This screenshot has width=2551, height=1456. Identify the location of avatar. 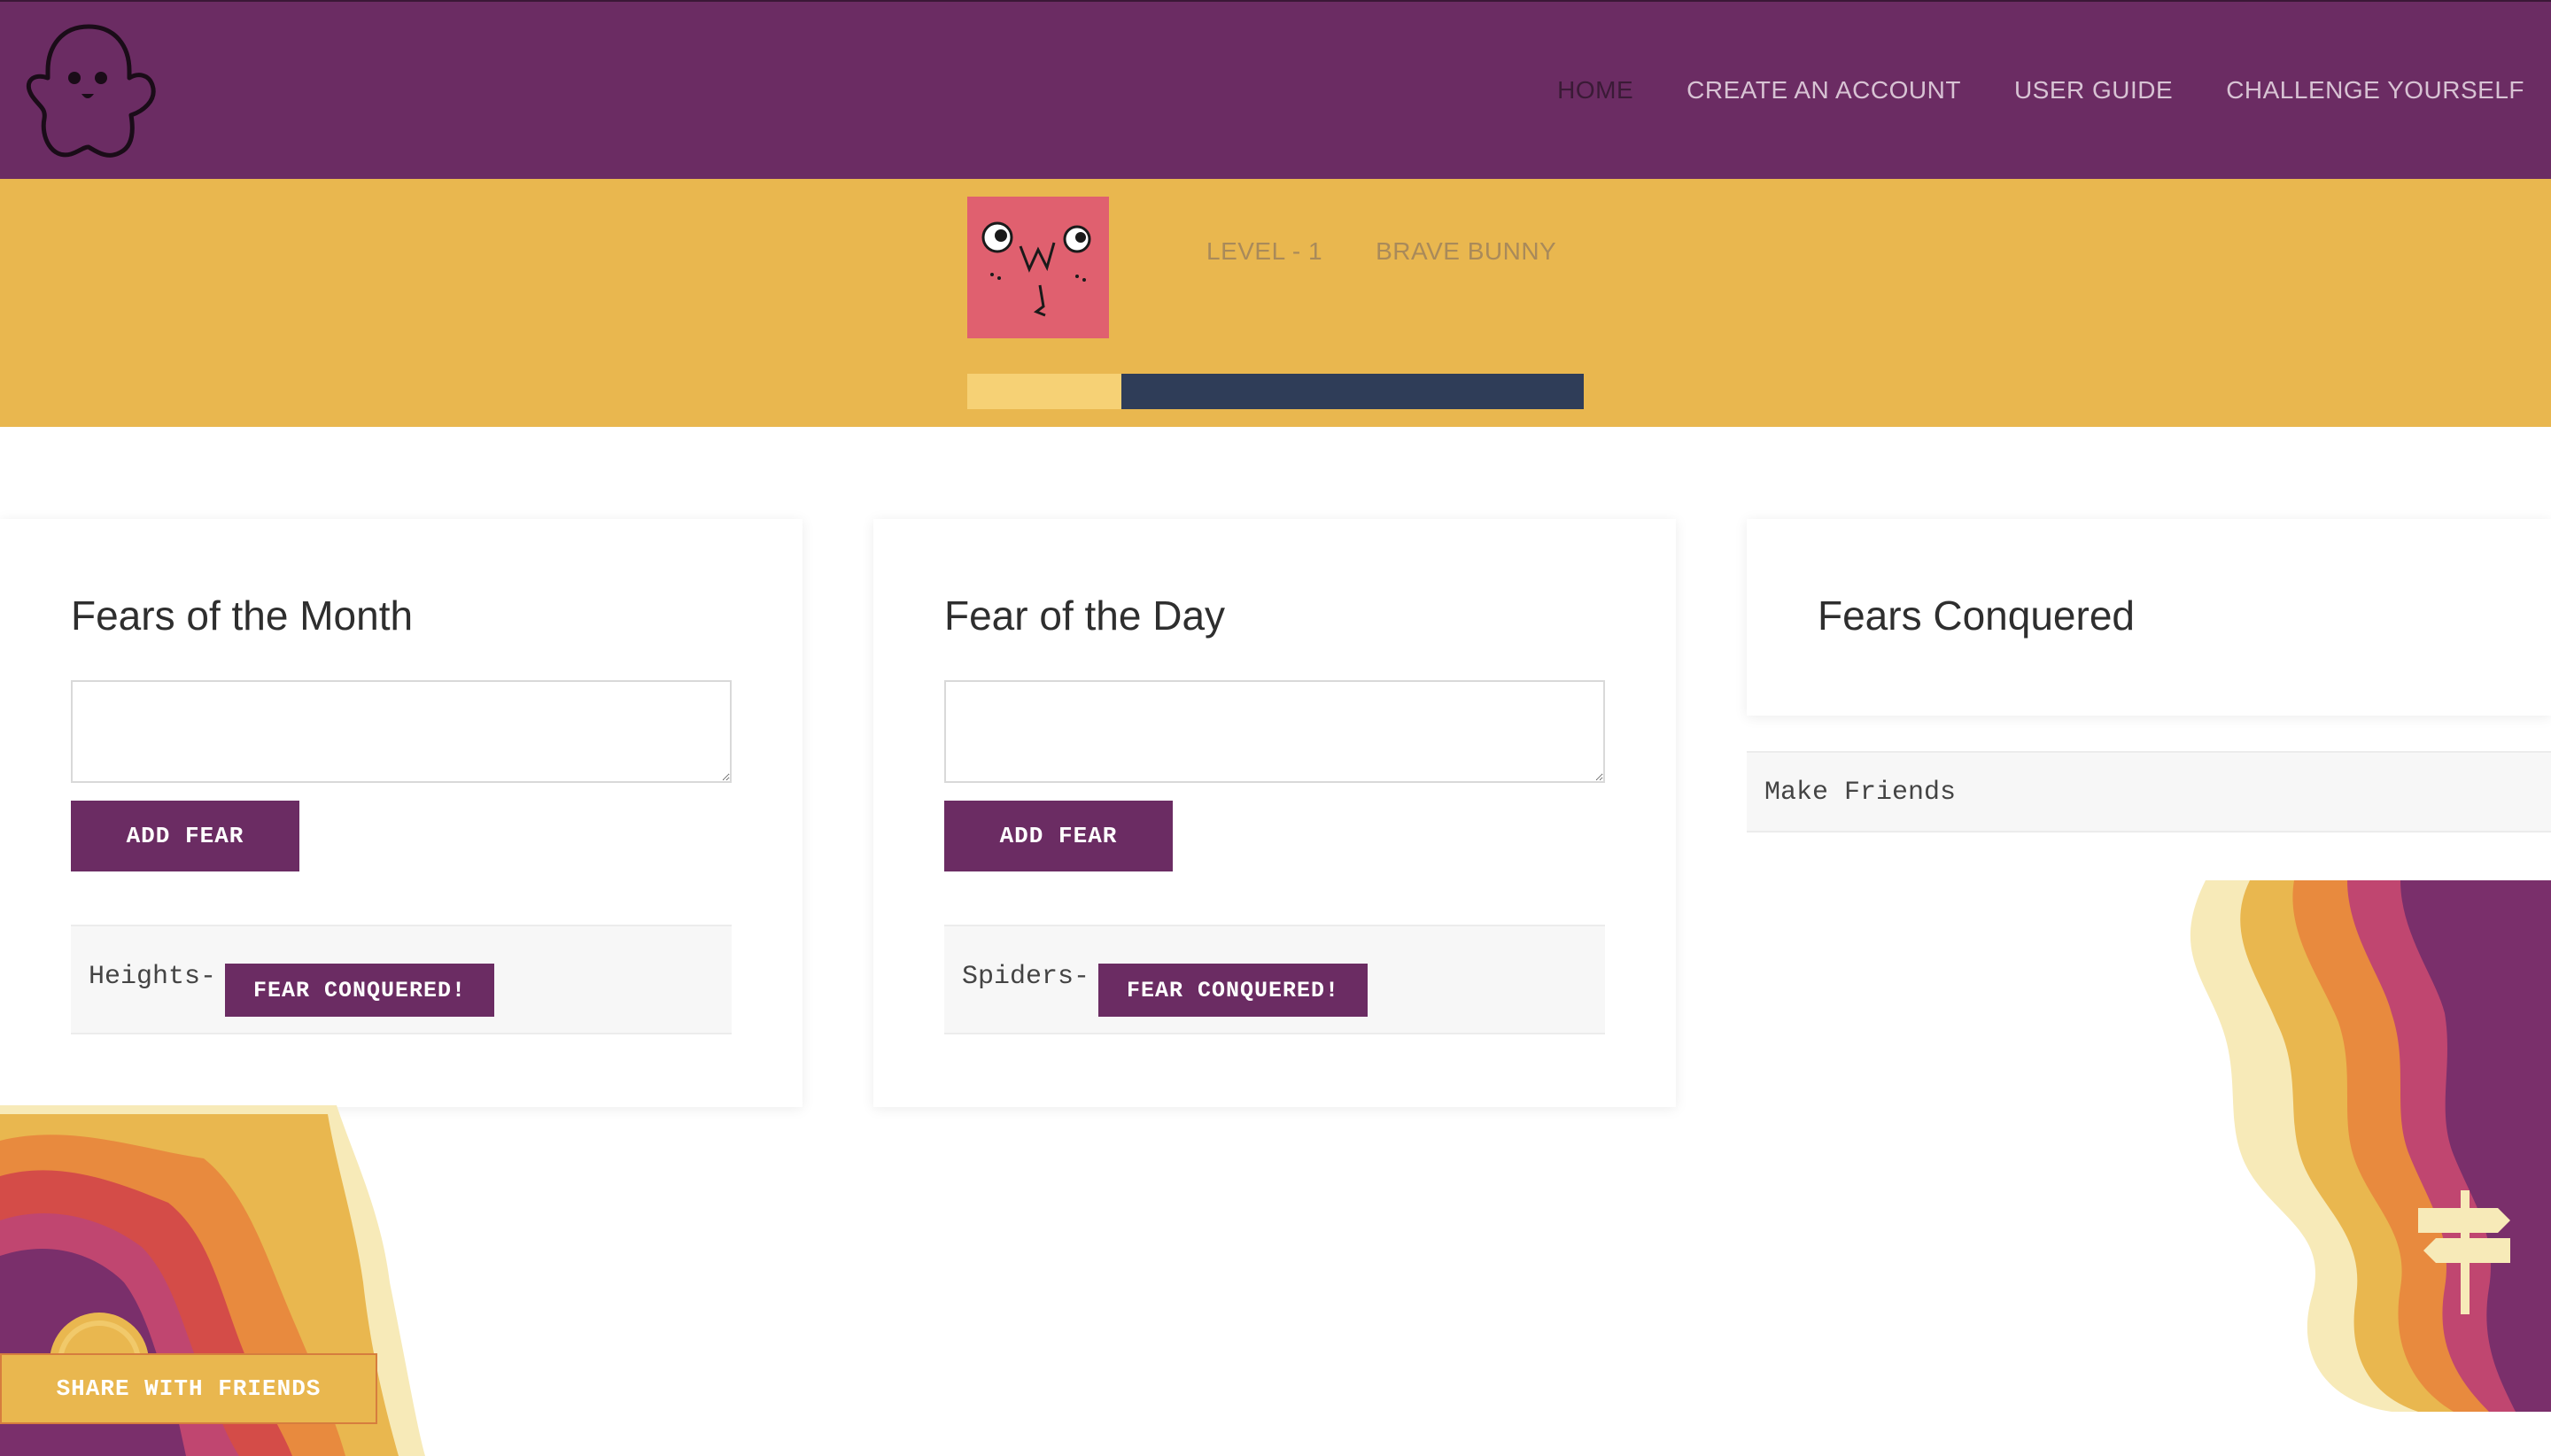
(1038, 267).